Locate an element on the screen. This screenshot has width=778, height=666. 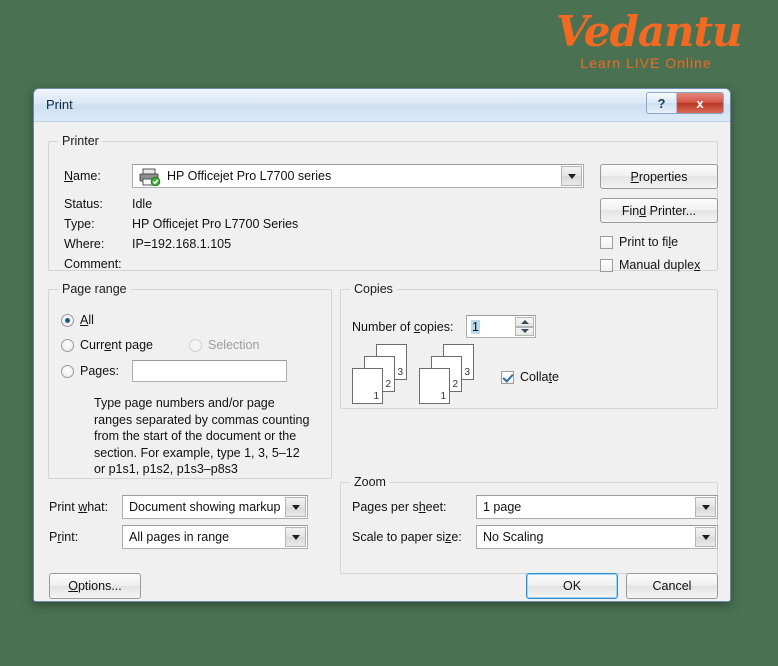
collate-label: Collate is located at coordinates (539, 377).